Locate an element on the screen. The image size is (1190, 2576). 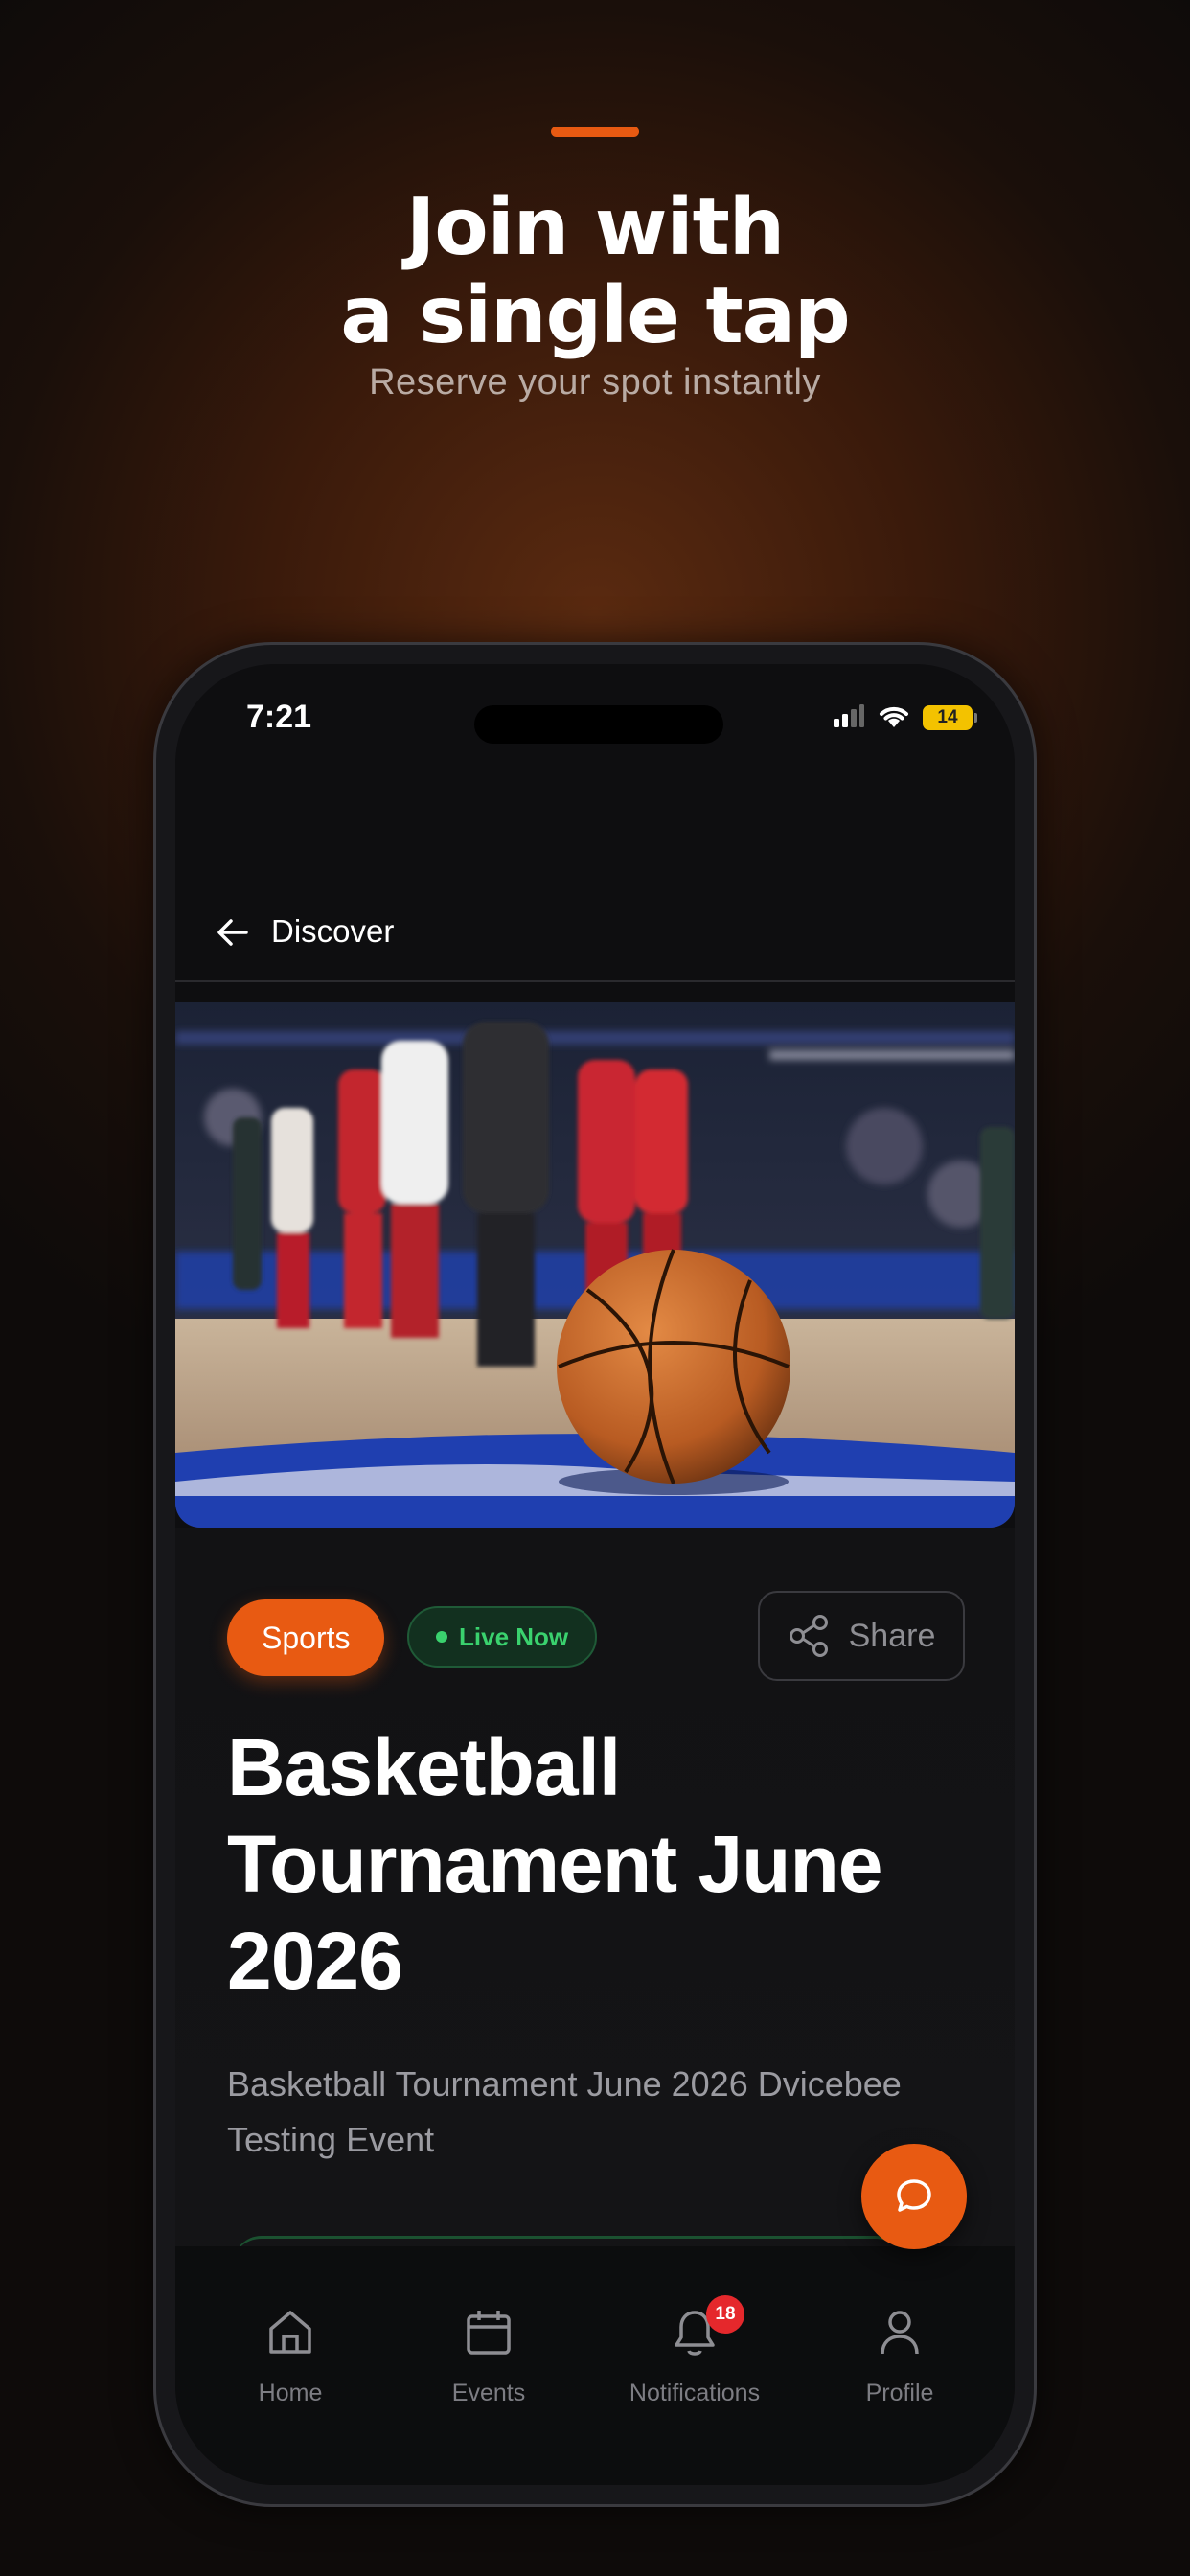
topbar-title: Discover is located at coordinates (333, 931).